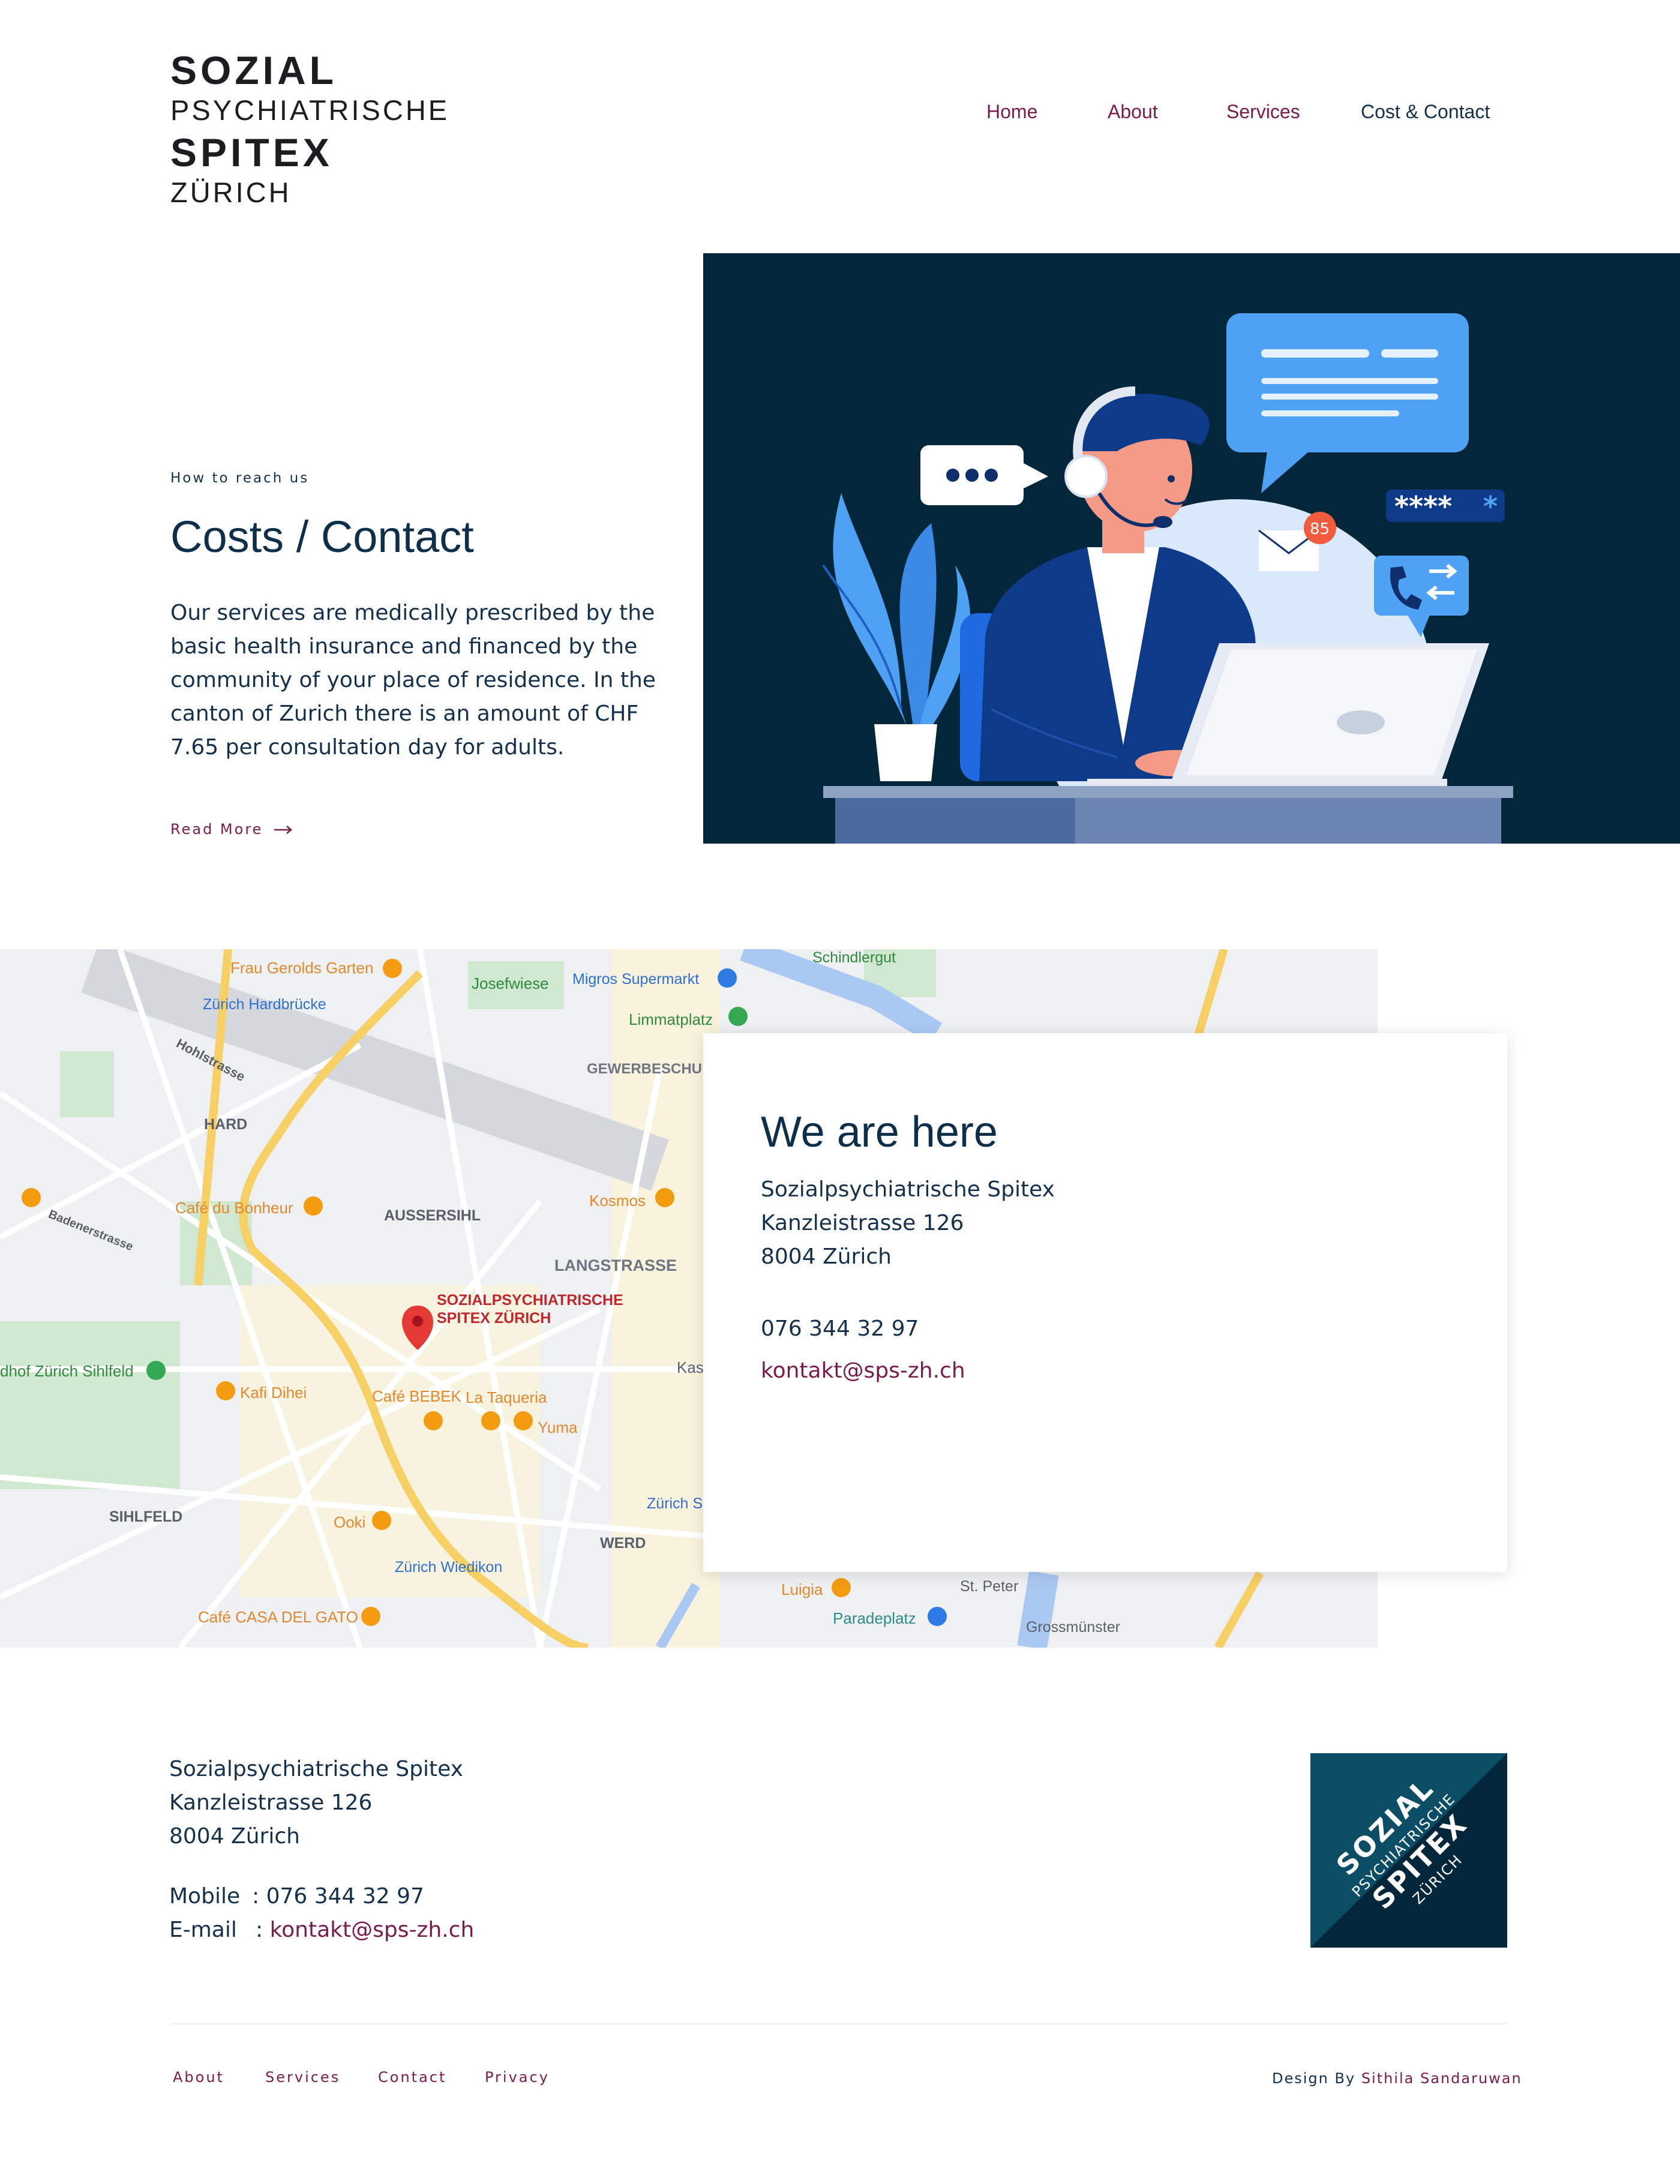  I want to click on map-label: Café du Bonheur, so click(234, 1208).